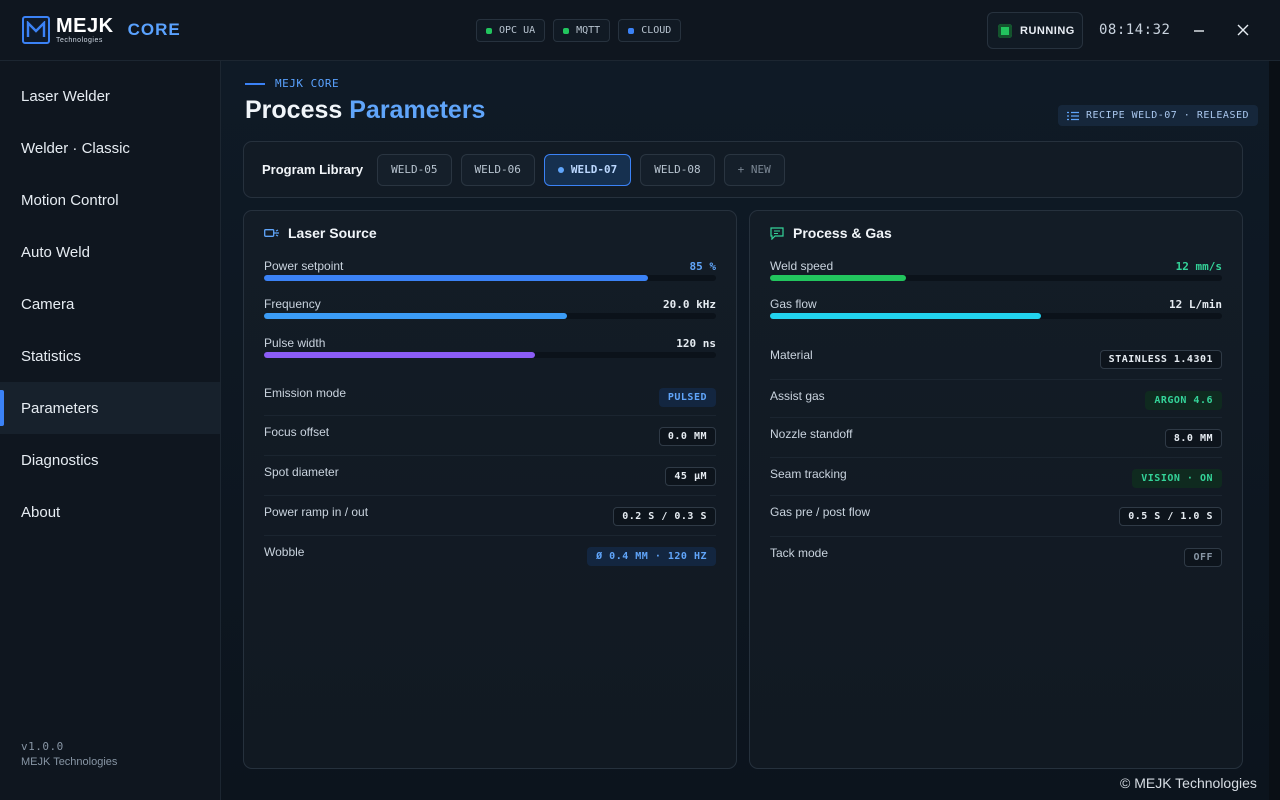  What do you see at coordinates (295, 343) in the screenshot?
I see `bar-label: Pulse width` at bounding box center [295, 343].